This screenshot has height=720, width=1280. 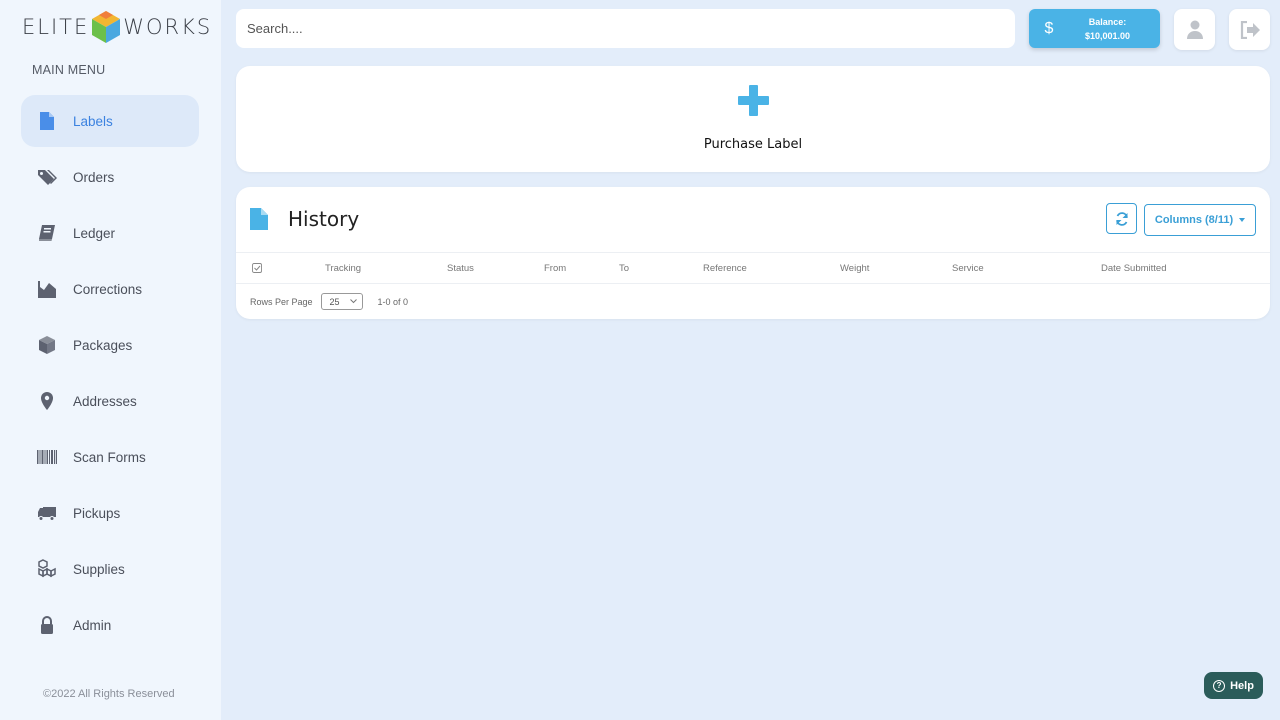 I want to click on cubes-icon, so click(x=47, y=569).